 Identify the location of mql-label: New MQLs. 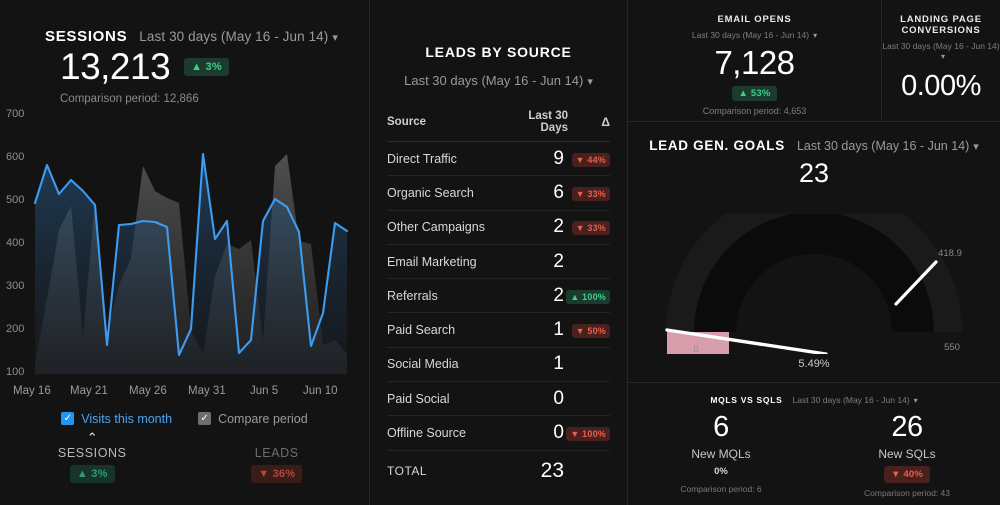
(721, 454).